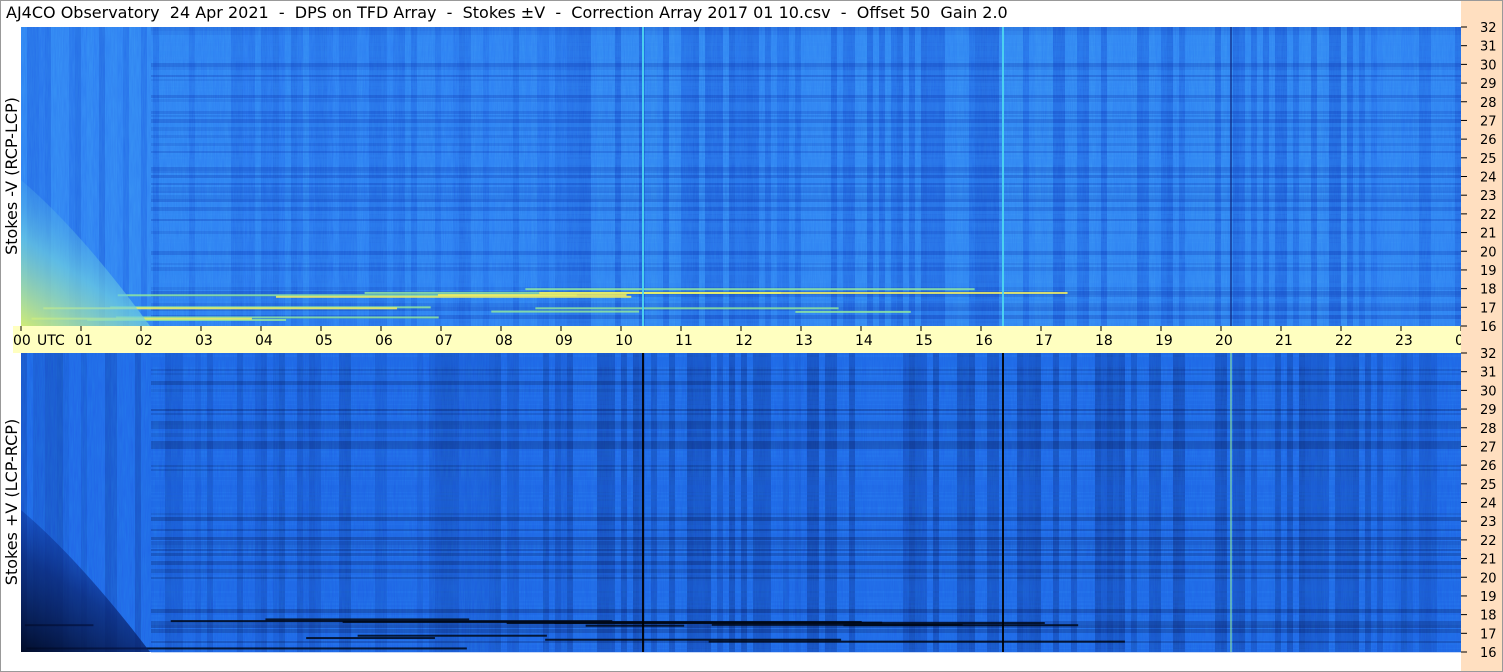 The image size is (1503, 672). I want to click on top-panel-ylabel: Stokes -V (RCP-LCP), so click(11, 176).